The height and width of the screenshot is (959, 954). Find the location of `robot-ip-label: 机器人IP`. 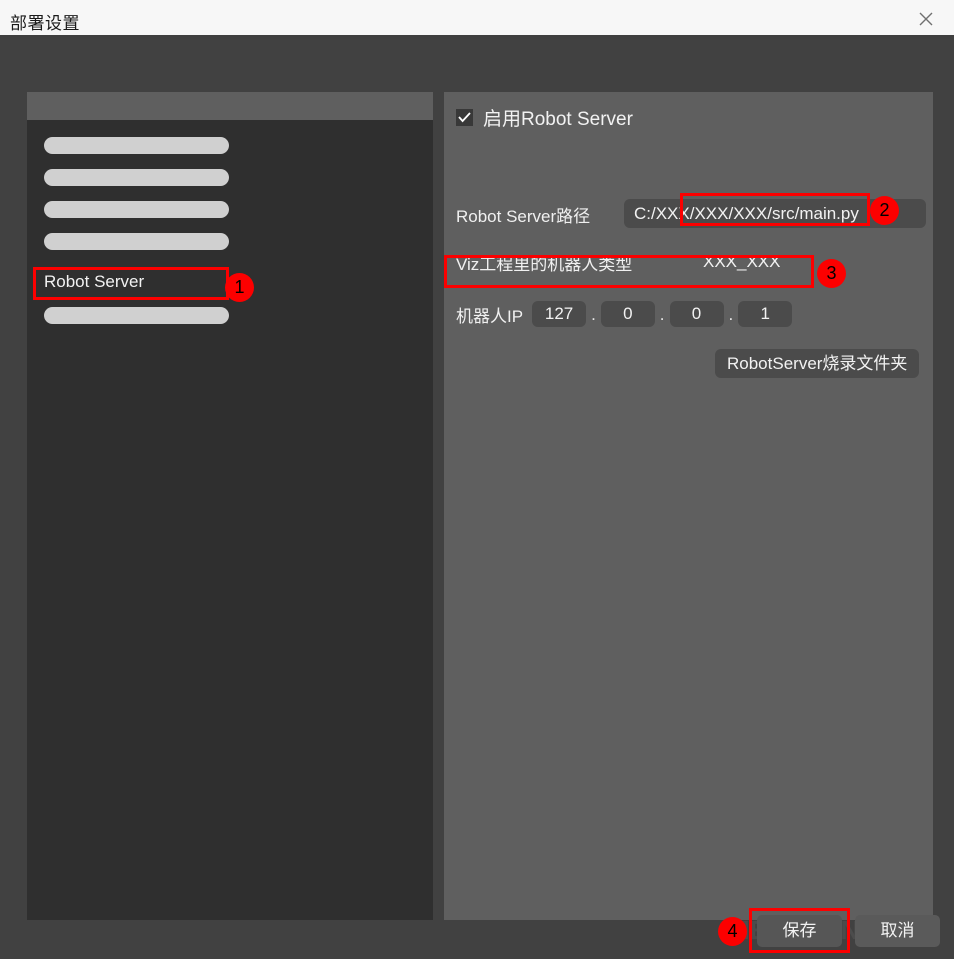

robot-ip-label: 机器人IP is located at coordinates (490, 316).